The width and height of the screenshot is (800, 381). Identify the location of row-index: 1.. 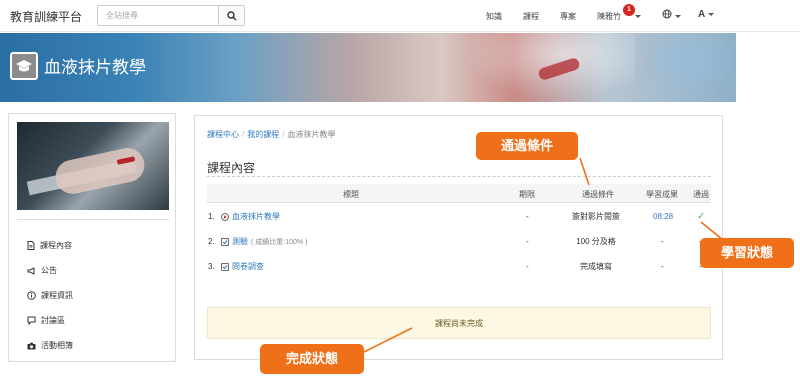
(211, 216).